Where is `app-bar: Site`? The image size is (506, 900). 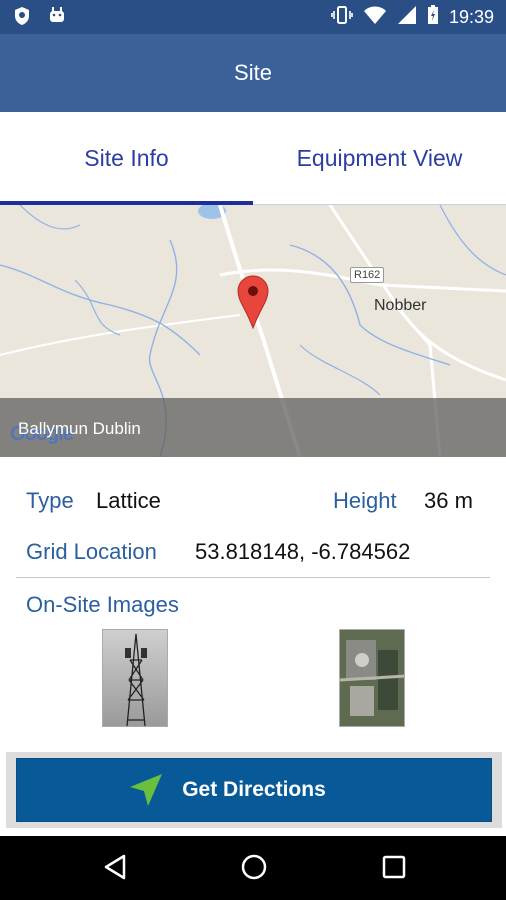
app-bar: Site is located at coordinates (253, 73).